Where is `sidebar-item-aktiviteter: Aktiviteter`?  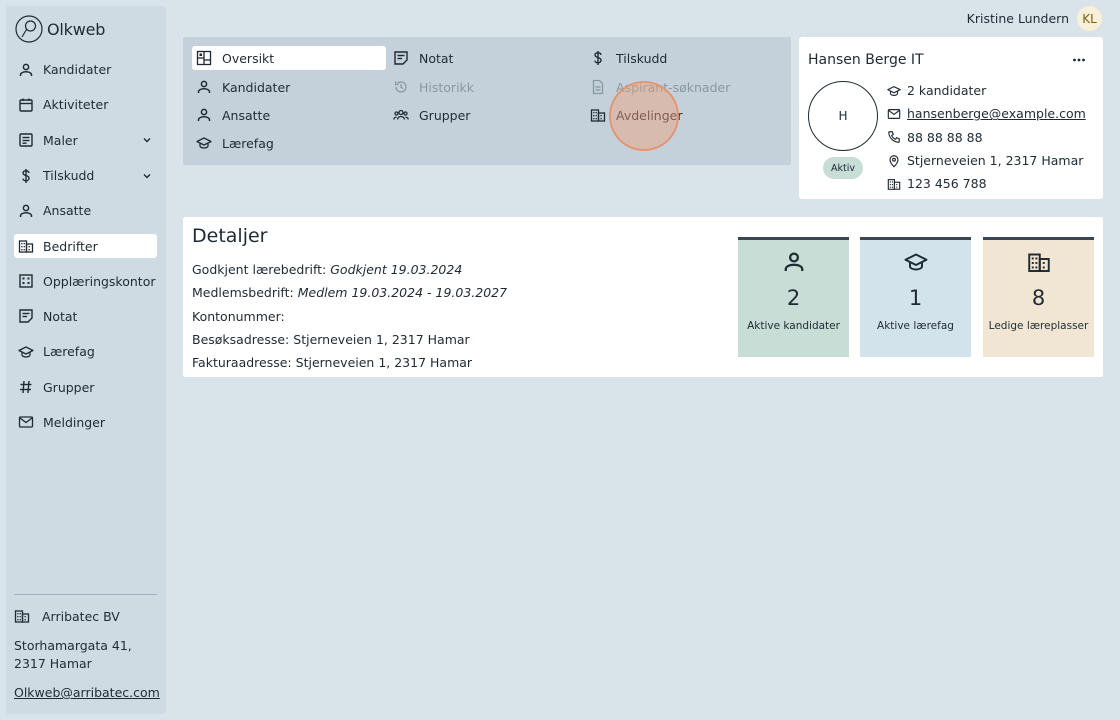
sidebar-item-aktiviteter: Aktiviteter is located at coordinates (85, 104).